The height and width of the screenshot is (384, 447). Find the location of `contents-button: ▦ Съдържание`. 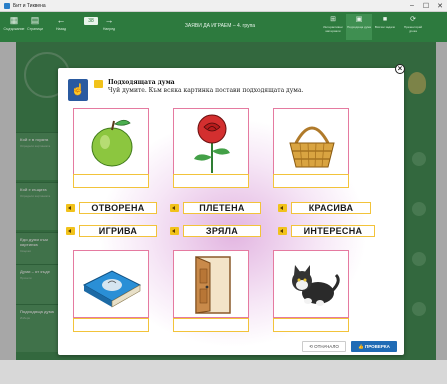

contents-button: ▦ Съдържание is located at coordinates (14, 23).